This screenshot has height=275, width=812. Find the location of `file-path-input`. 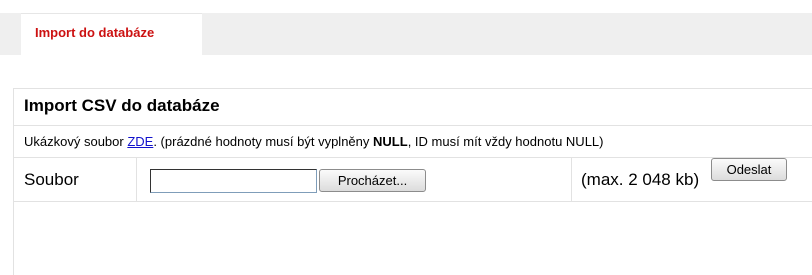

file-path-input is located at coordinates (233, 181).